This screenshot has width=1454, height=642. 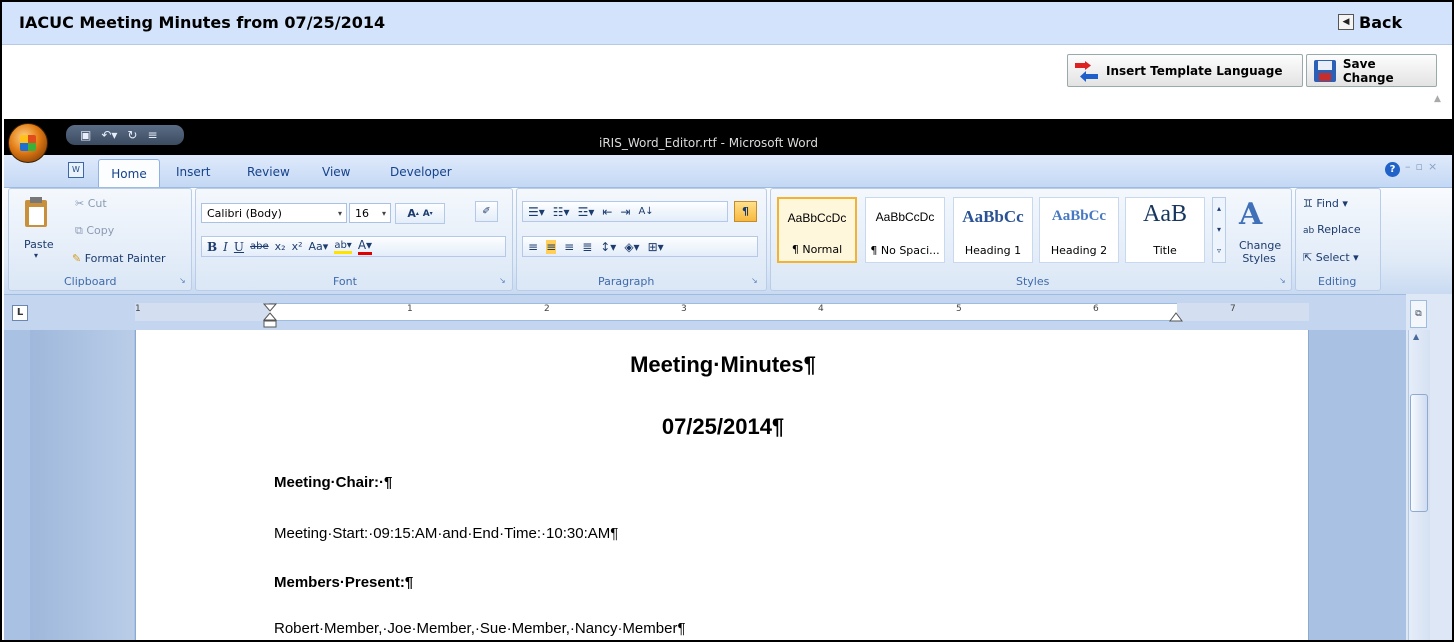 What do you see at coordinates (1419, 453) in the screenshot?
I see `scrollbar-thumb` at bounding box center [1419, 453].